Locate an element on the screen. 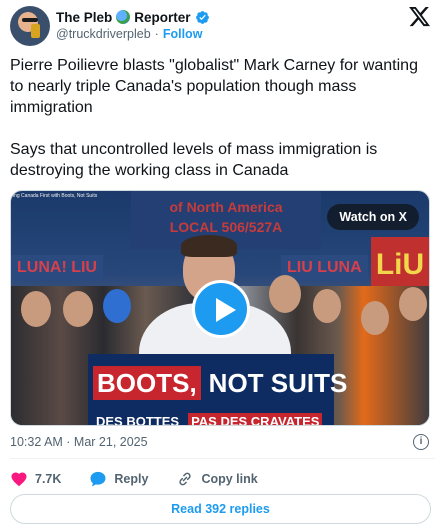  like-button: 7.7K is located at coordinates (35, 479).